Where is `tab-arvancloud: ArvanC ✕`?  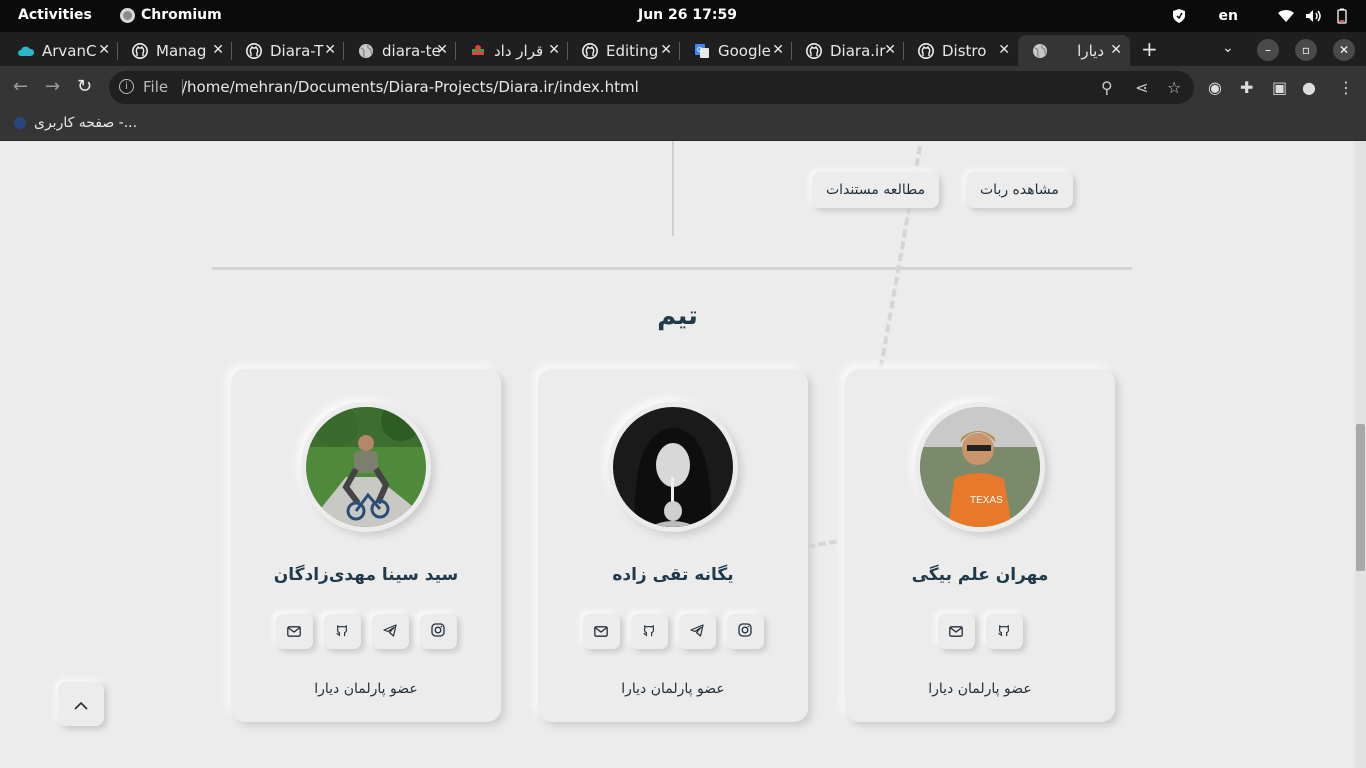 tab-arvancloud: ArvanC ✕ is located at coordinates (61, 50).